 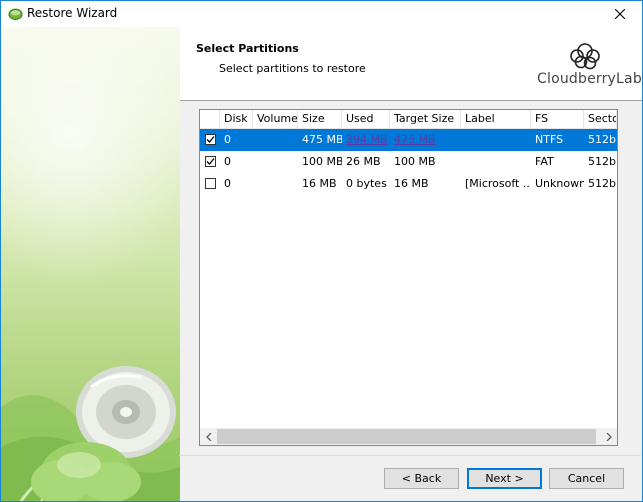 I want to click on cell-fs: FAT, so click(x=544, y=161).